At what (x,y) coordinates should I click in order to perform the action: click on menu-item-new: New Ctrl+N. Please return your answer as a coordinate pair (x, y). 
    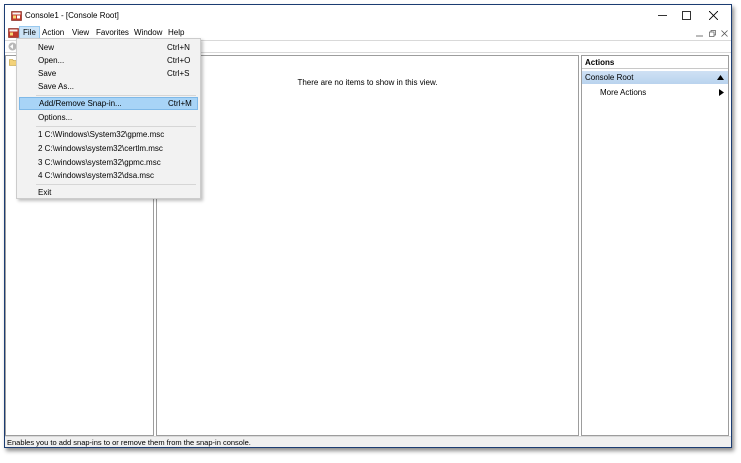
    Looking at the image, I should click on (108, 47).